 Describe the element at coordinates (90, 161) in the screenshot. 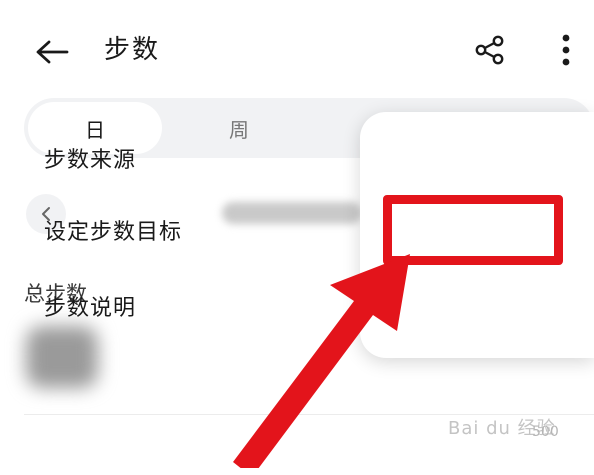

I see `menu-item-step-source: 步数来源` at that location.